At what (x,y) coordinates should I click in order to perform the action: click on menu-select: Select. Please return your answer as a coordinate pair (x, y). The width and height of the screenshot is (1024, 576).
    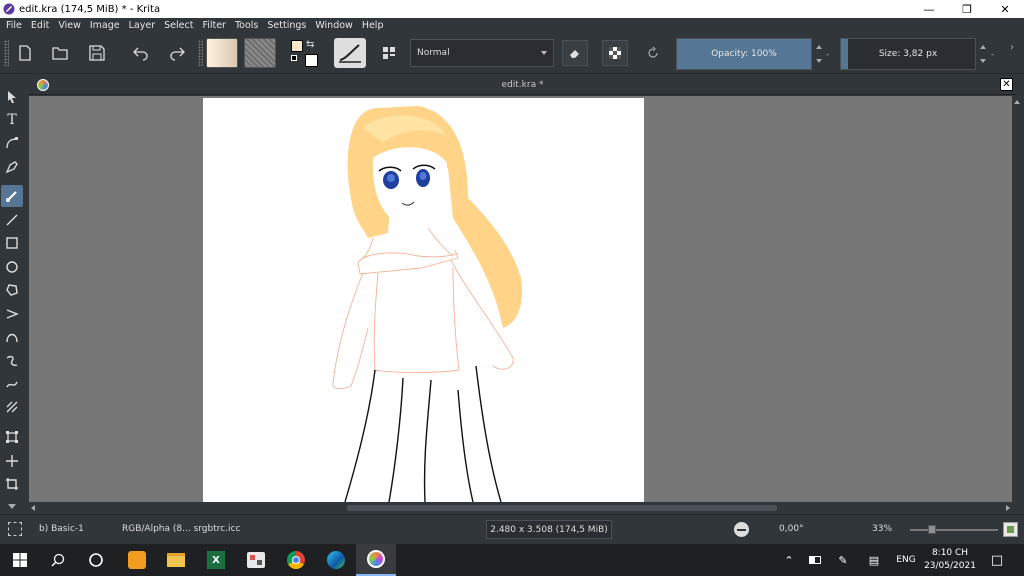
    Looking at the image, I should click on (178, 25).